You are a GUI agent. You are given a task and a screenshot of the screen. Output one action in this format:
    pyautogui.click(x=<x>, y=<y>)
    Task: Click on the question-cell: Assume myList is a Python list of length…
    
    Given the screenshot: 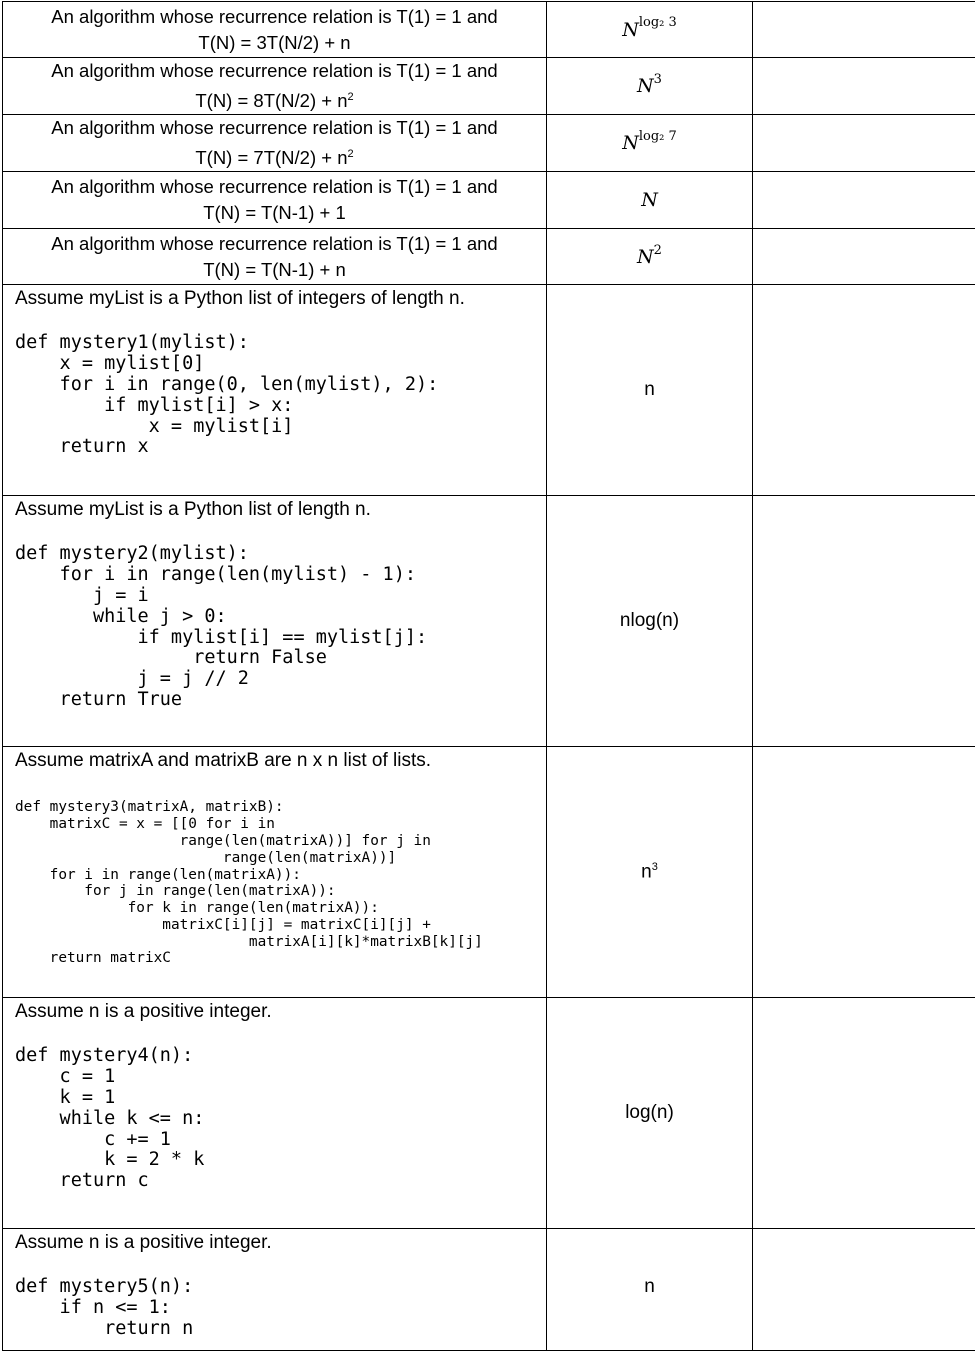 What is the action you would take?
    pyautogui.click(x=275, y=621)
    